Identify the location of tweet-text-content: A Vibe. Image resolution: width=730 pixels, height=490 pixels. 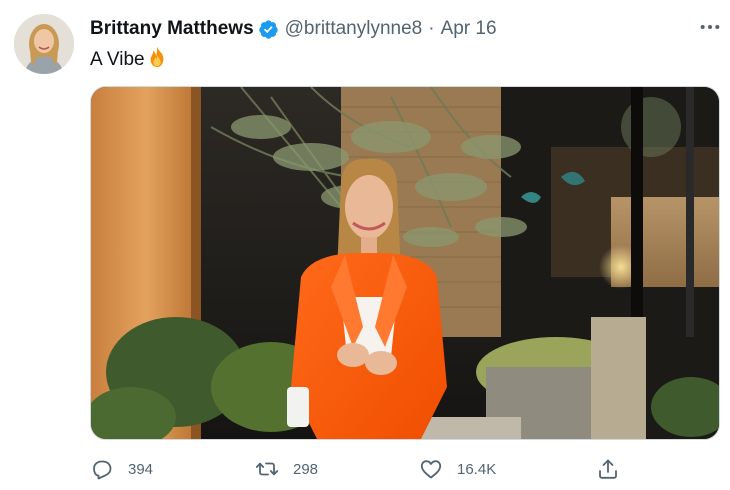
(117, 59).